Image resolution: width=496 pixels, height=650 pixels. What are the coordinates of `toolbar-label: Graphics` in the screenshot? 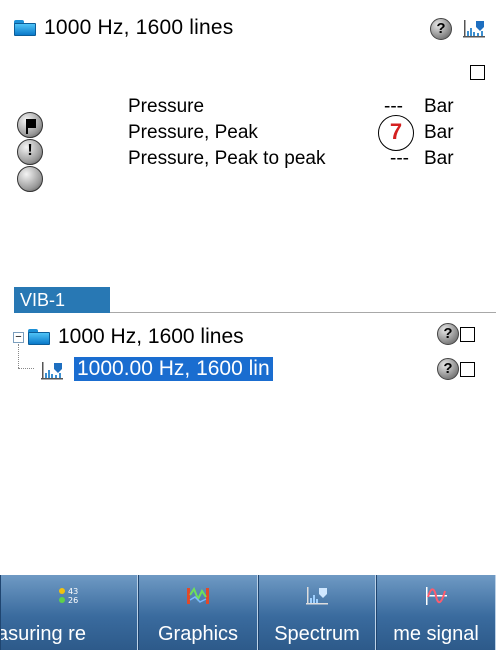 It's located at (198, 634).